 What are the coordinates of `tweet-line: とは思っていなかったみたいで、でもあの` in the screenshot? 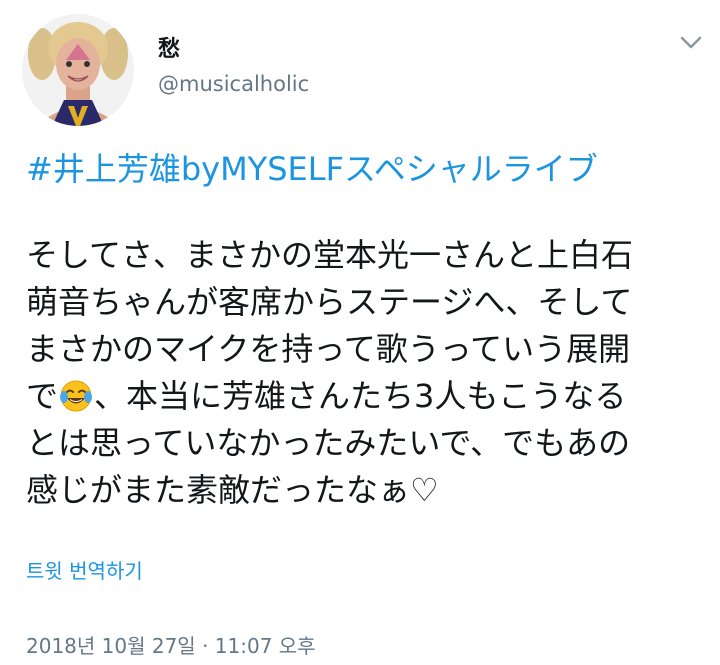 It's located at (328, 443).